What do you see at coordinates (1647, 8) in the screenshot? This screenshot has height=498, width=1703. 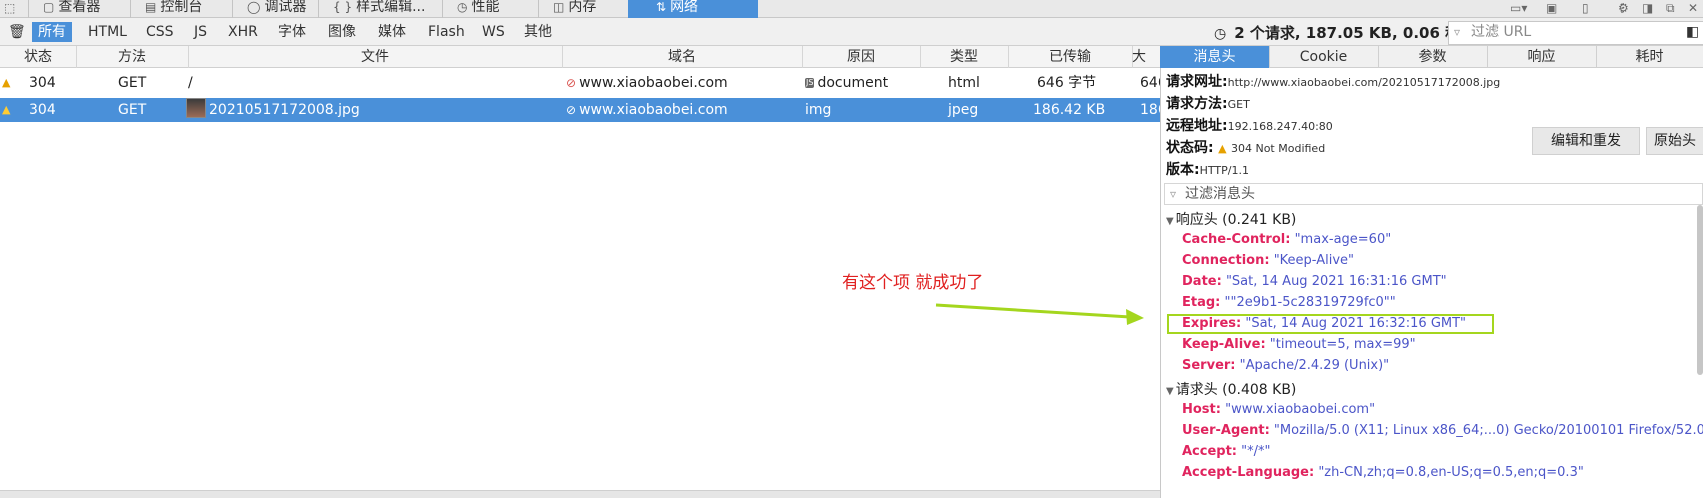 I see `dock-side-icon: ◨` at bounding box center [1647, 8].